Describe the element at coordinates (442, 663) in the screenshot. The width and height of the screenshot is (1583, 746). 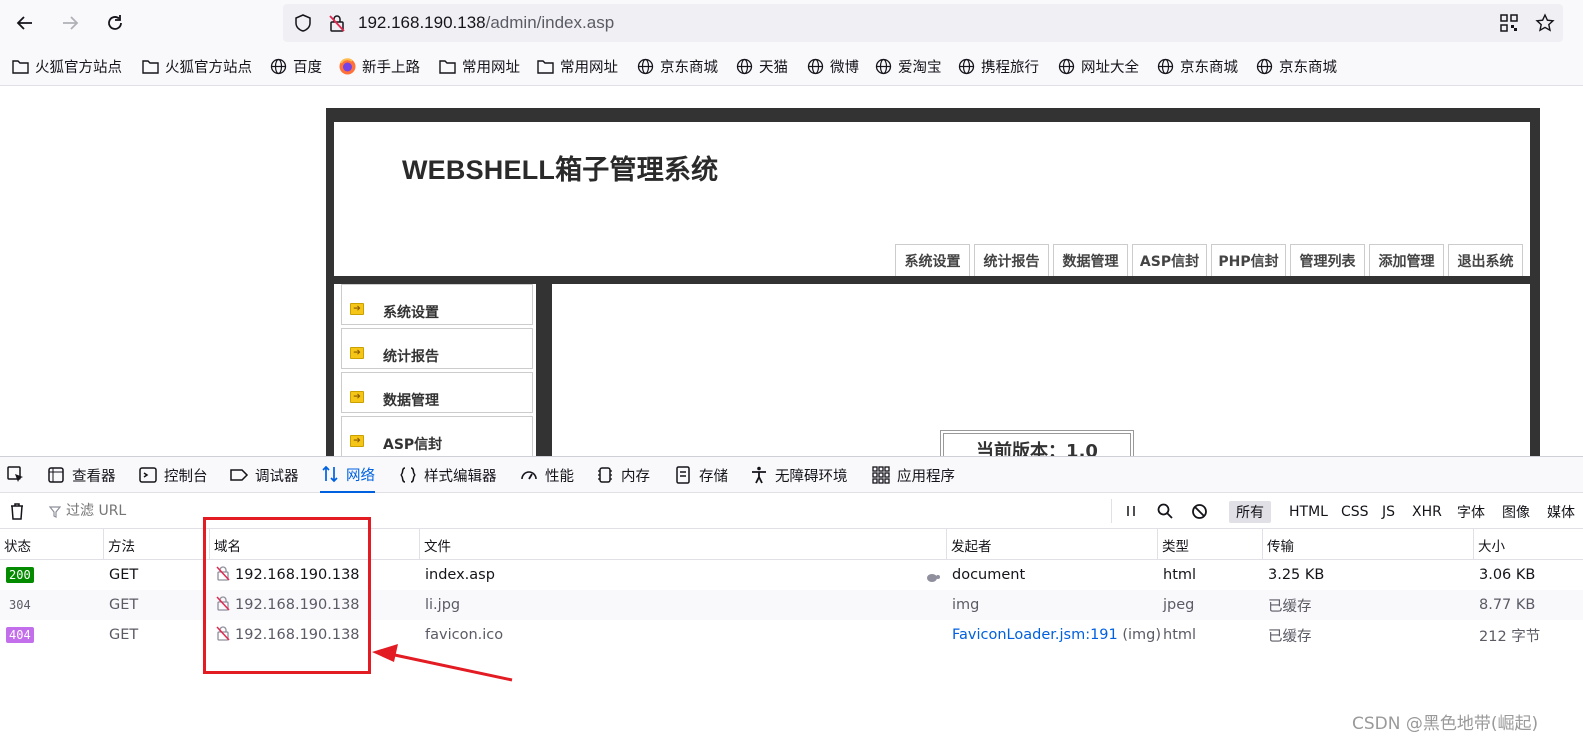
I see `annotation-arrow-icon` at that location.